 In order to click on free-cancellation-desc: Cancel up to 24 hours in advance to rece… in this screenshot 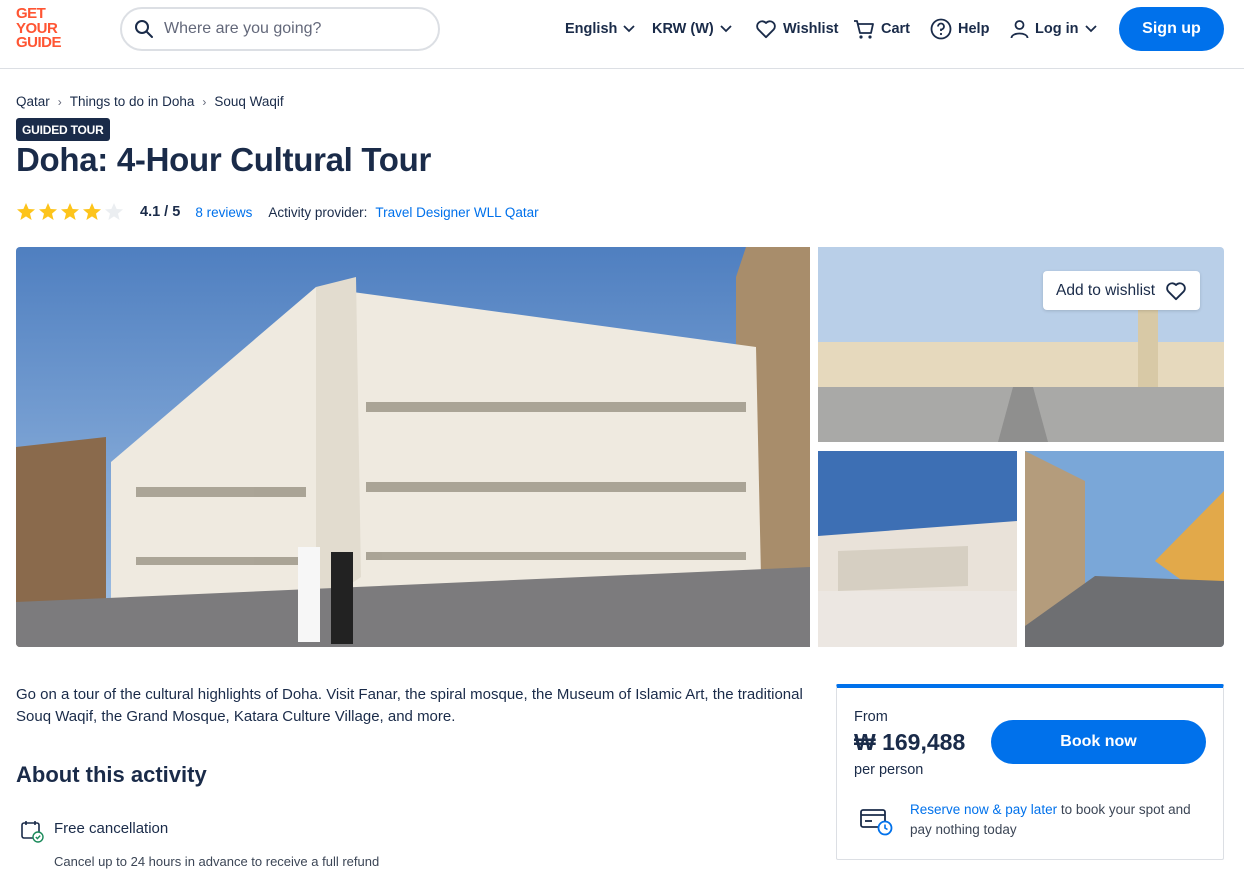, I will do `click(217, 861)`.